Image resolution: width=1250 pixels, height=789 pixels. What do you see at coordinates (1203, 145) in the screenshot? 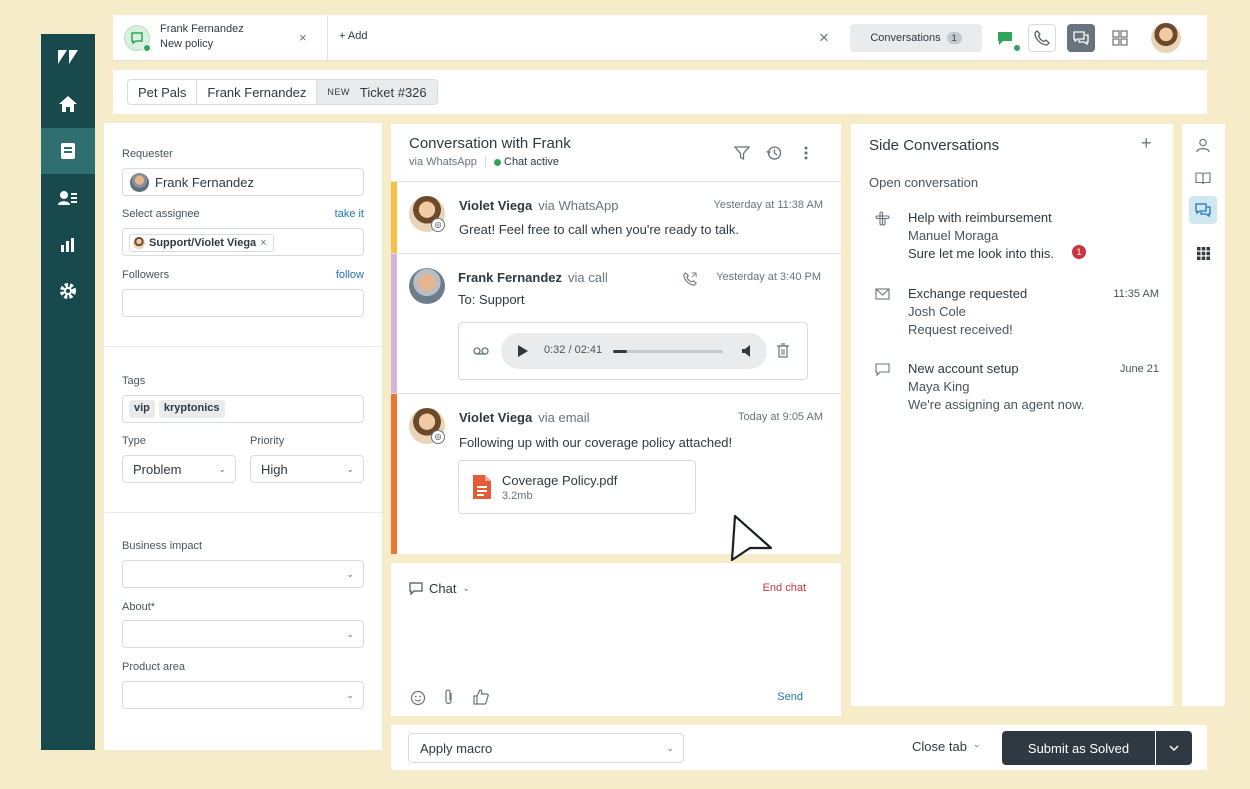
I see `customer-context-button` at bounding box center [1203, 145].